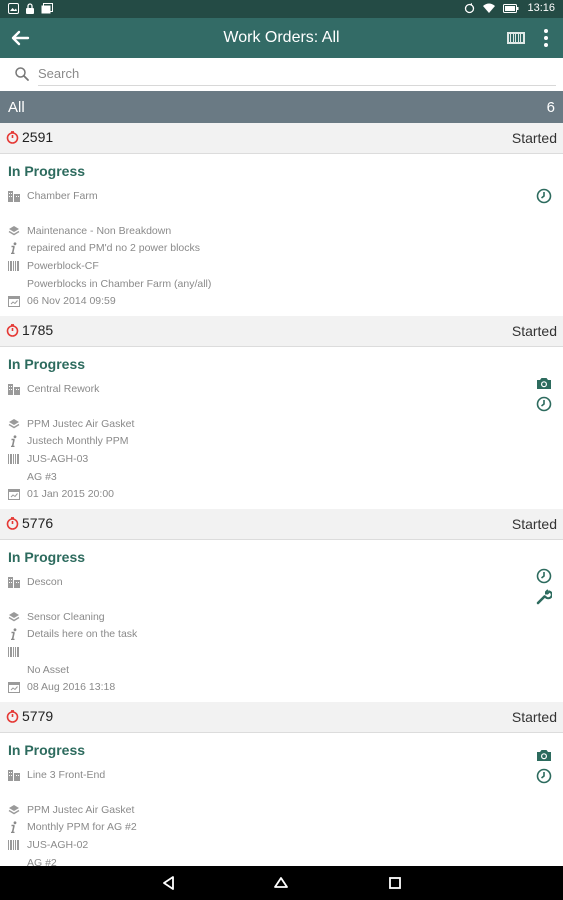  I want to click on battery-icon, so click(511, 8).